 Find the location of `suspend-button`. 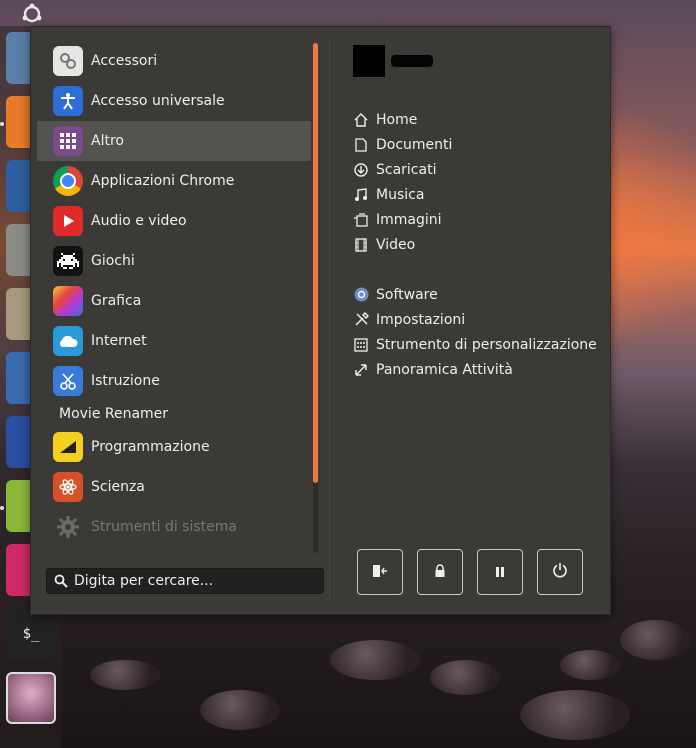

suspend-button is located at coordinates (500, 572).